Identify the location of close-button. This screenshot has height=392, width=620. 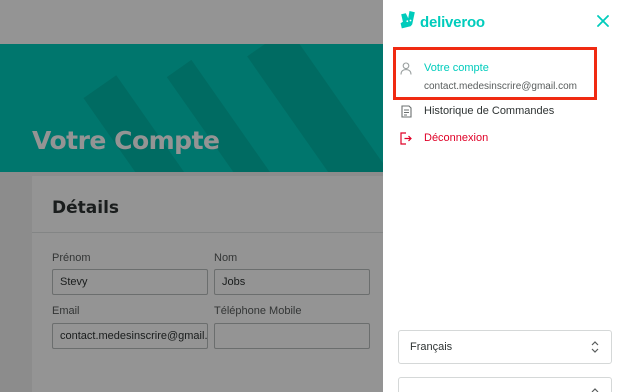
(603, 23).